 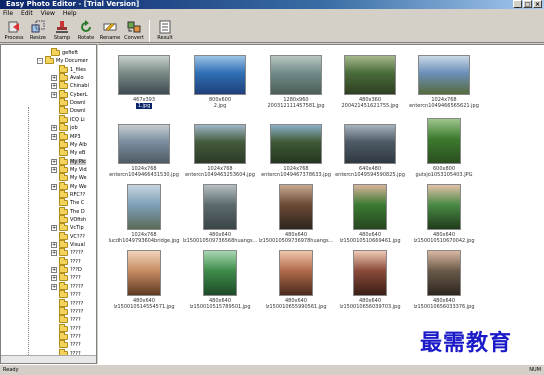 I want to click on tree-horizontal-scrollbar, so click(x=48, y=359).